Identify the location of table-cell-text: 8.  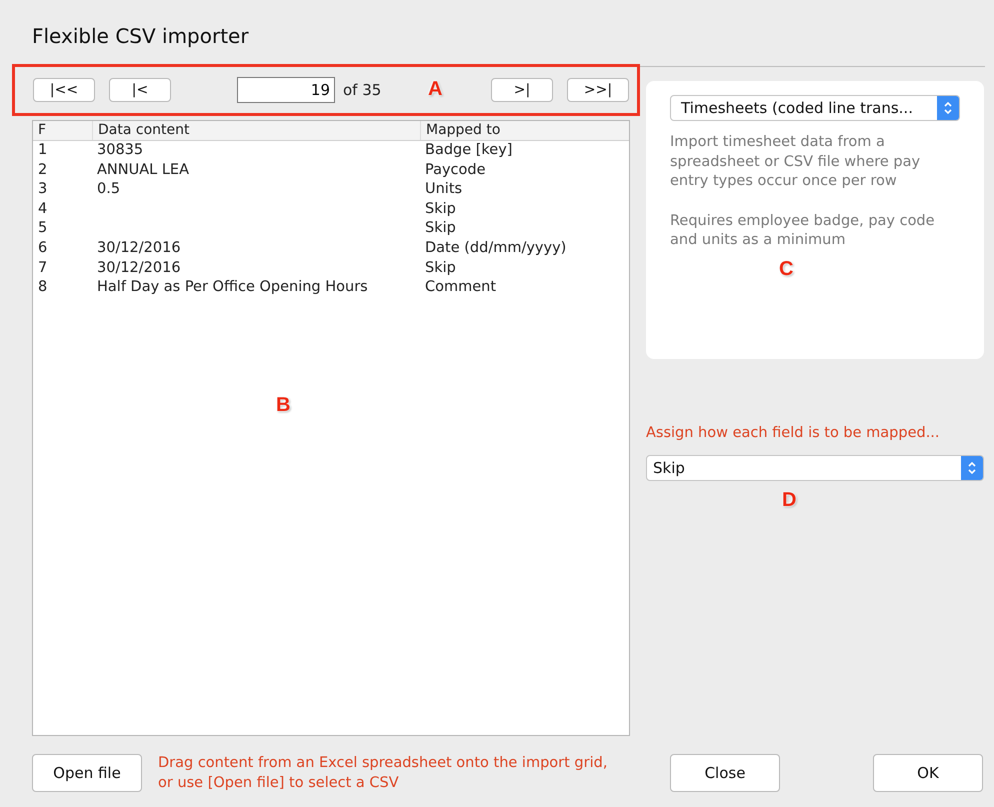
(42, 288).